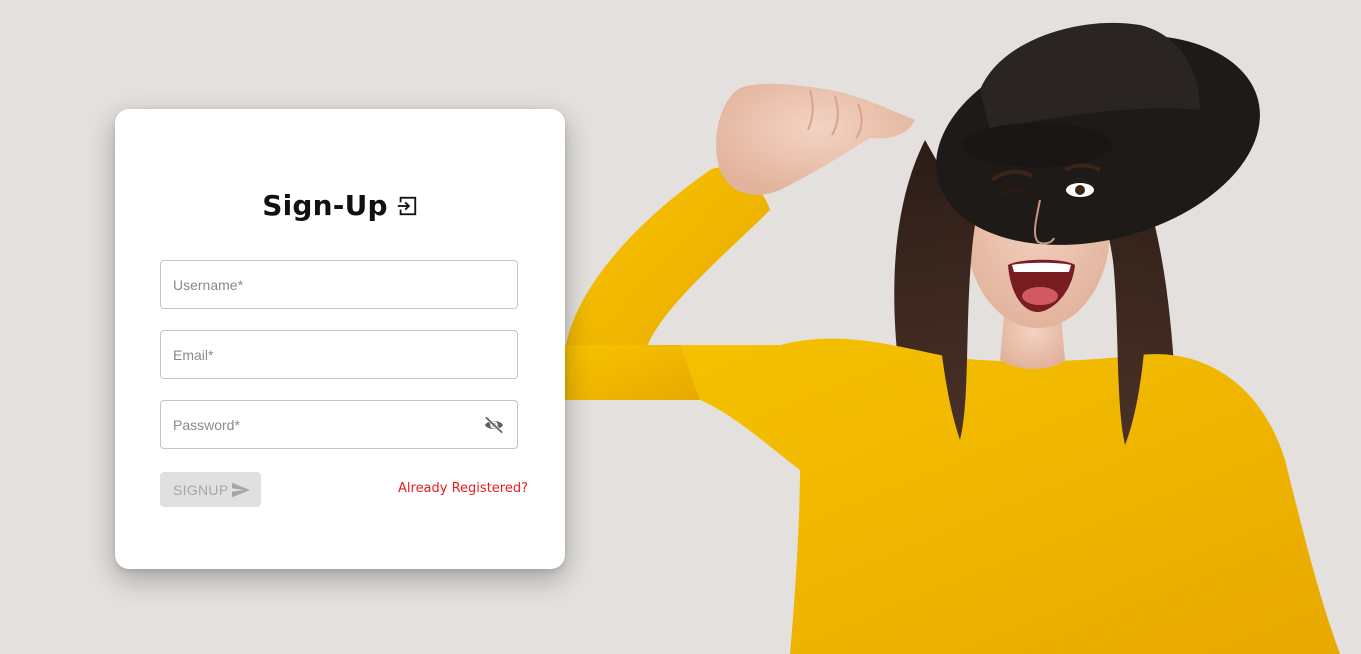 The image size is (1361, 654). I want to click on page-title: Sign-Up, so click(325, 205).